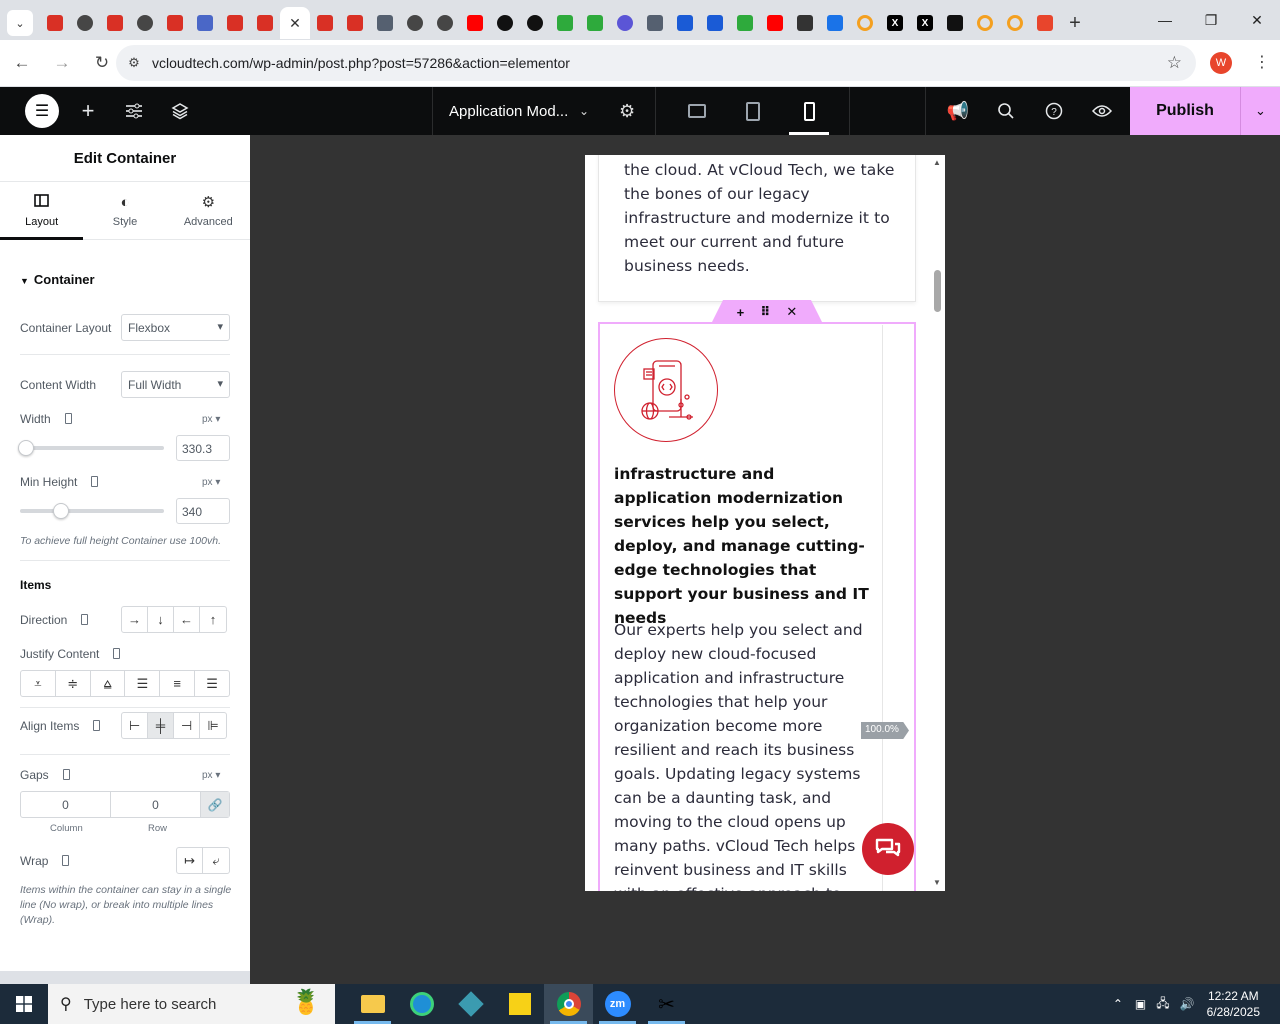  What do you see at coordinates (161, 619) in the screenshot?
I see `direction-column-button: ↓` at bounding box center [161, 619].